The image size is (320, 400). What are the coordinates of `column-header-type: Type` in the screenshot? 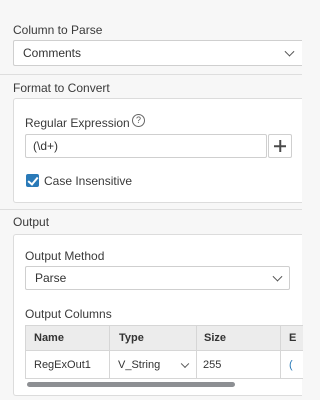 It's located at (131, 338).